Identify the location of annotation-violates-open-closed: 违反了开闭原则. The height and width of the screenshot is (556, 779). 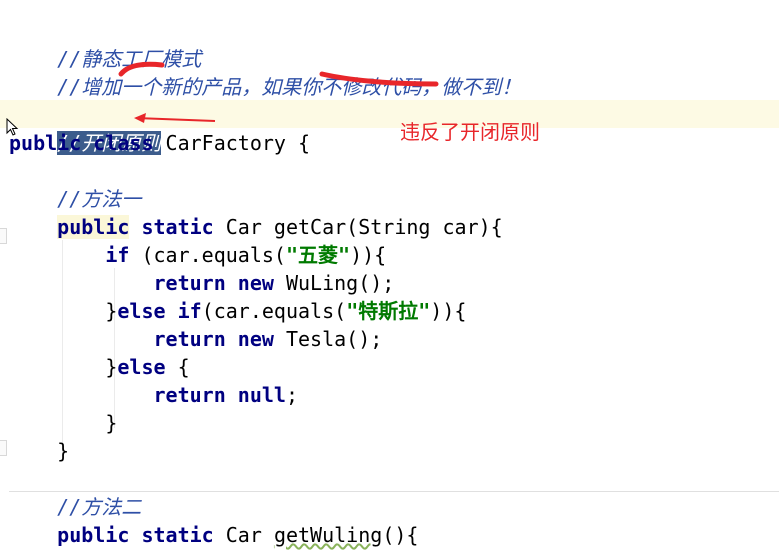
(470, 132).